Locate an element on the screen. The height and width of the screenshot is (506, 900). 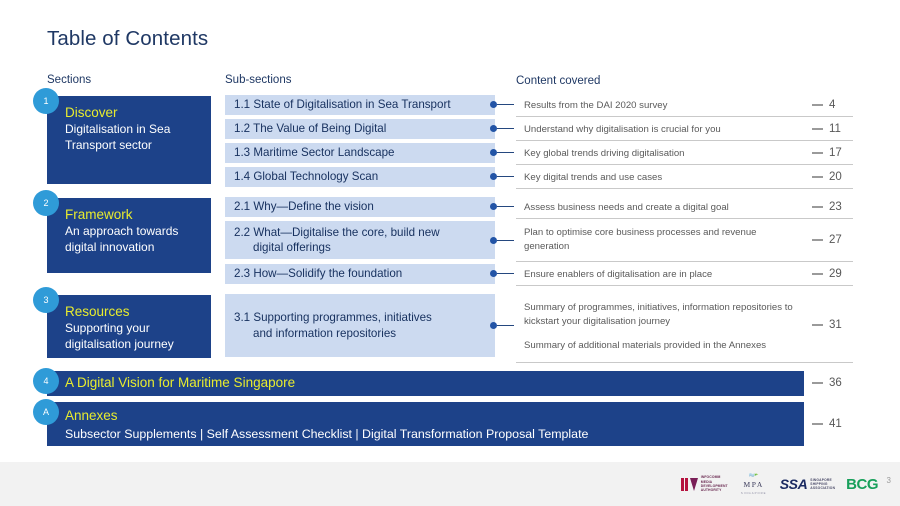
page-number-1-2: 11 is located at coordinates (842, 129).